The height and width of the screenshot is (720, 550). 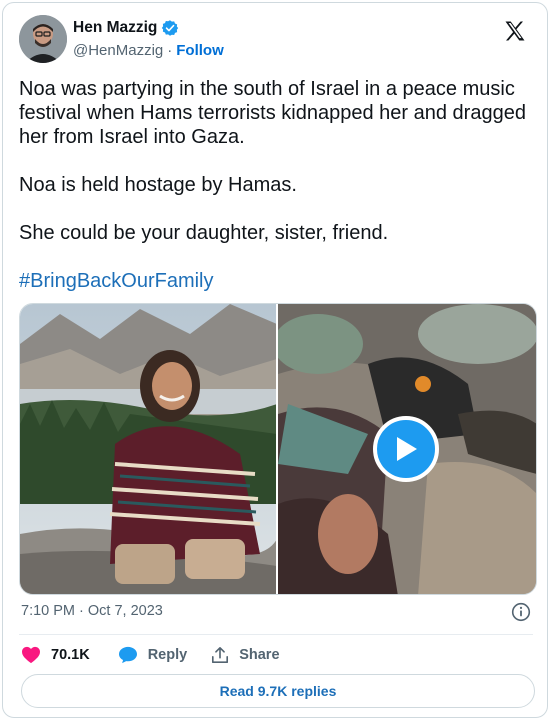 I want to click on like-button: 70.1K, so click(x=55, y=655).